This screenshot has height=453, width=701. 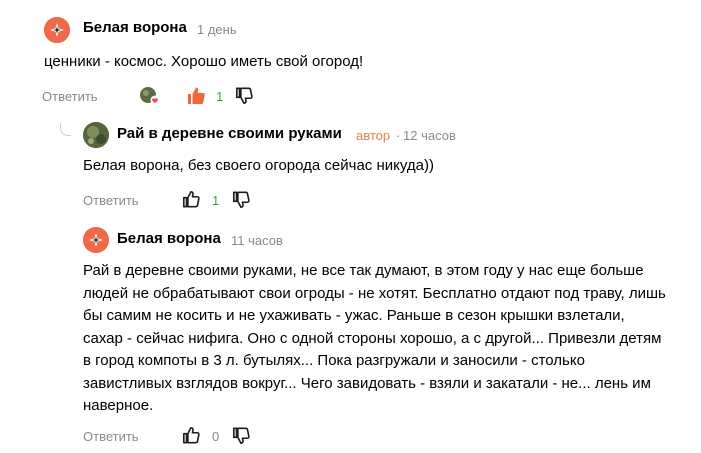 What do you see at coordinates (429, 135) in the screenshot?
I see `comment-time: 12 часов` at bounding box center [429, 135].